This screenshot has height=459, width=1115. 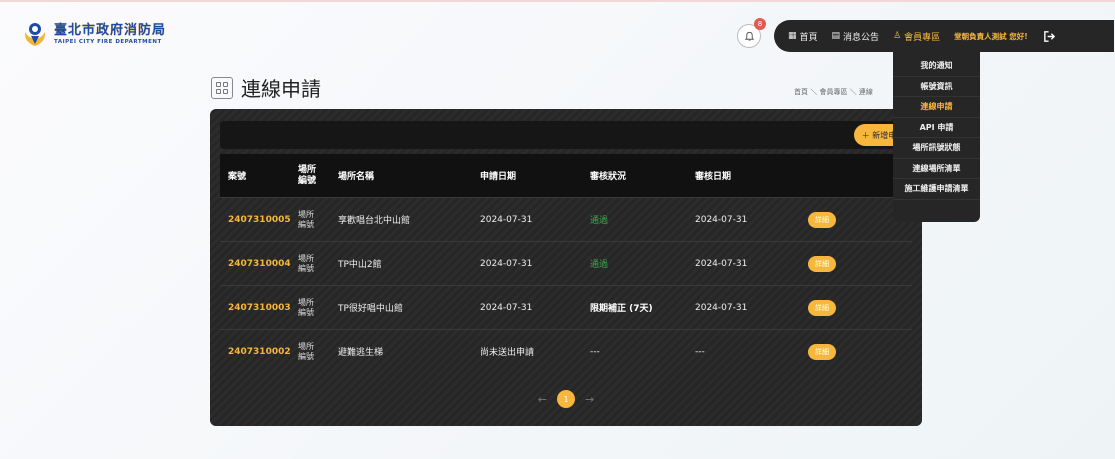 What do you see at coordinates (936, 128) in the screenshot?
I see `menu-api-application: API 申請` at bounding box center [936, 128].